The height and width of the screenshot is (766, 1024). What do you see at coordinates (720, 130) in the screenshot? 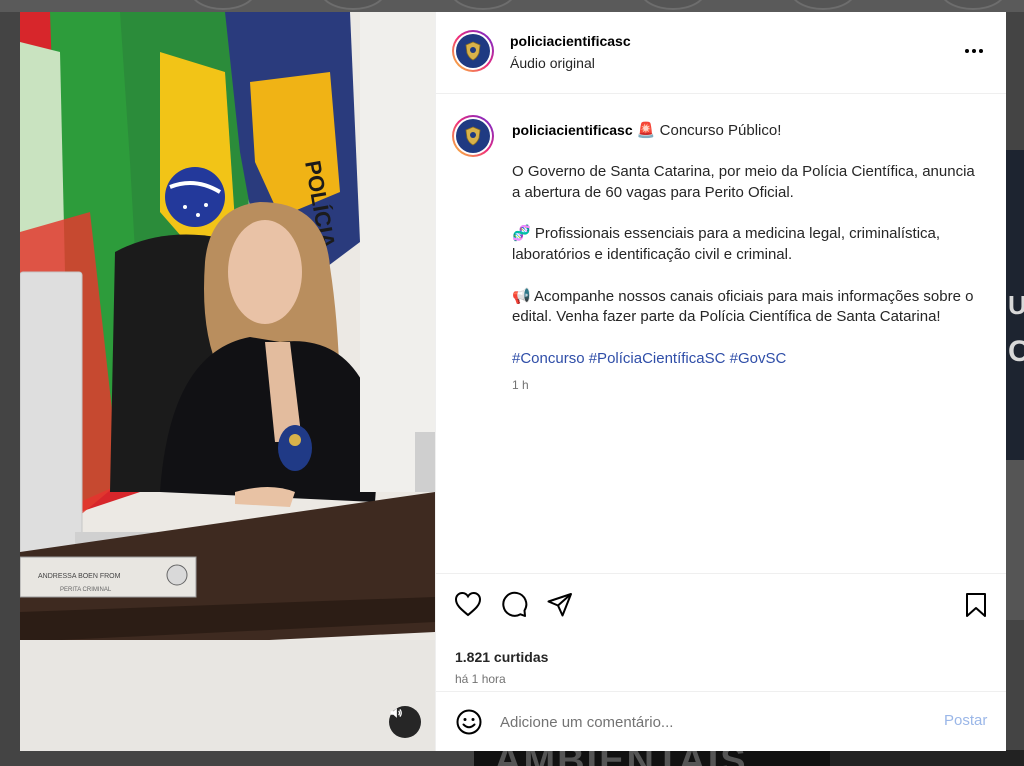
I see `caption-headline: Concurso Público!` at bounding box center [720, 130].